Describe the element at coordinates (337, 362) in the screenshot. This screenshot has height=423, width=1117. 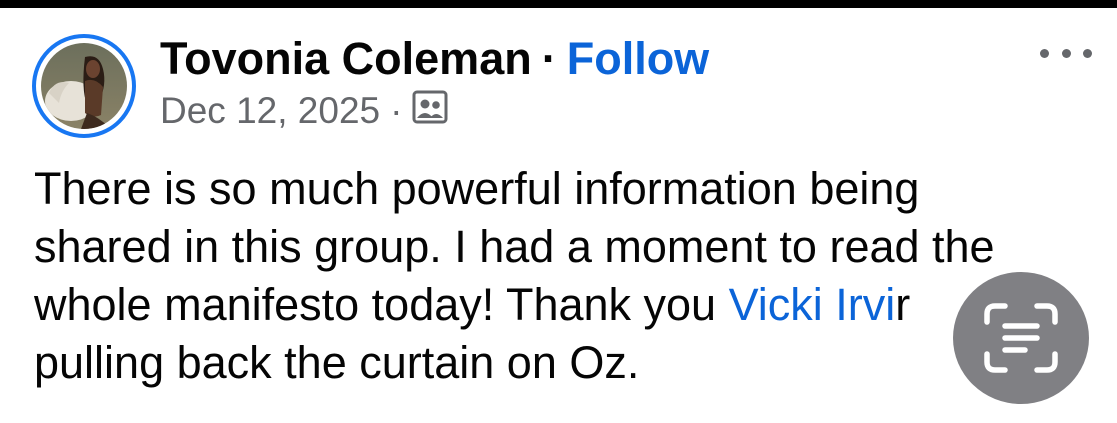
I see `post-text-line: pulling back the curtain on Oz.` at that location.